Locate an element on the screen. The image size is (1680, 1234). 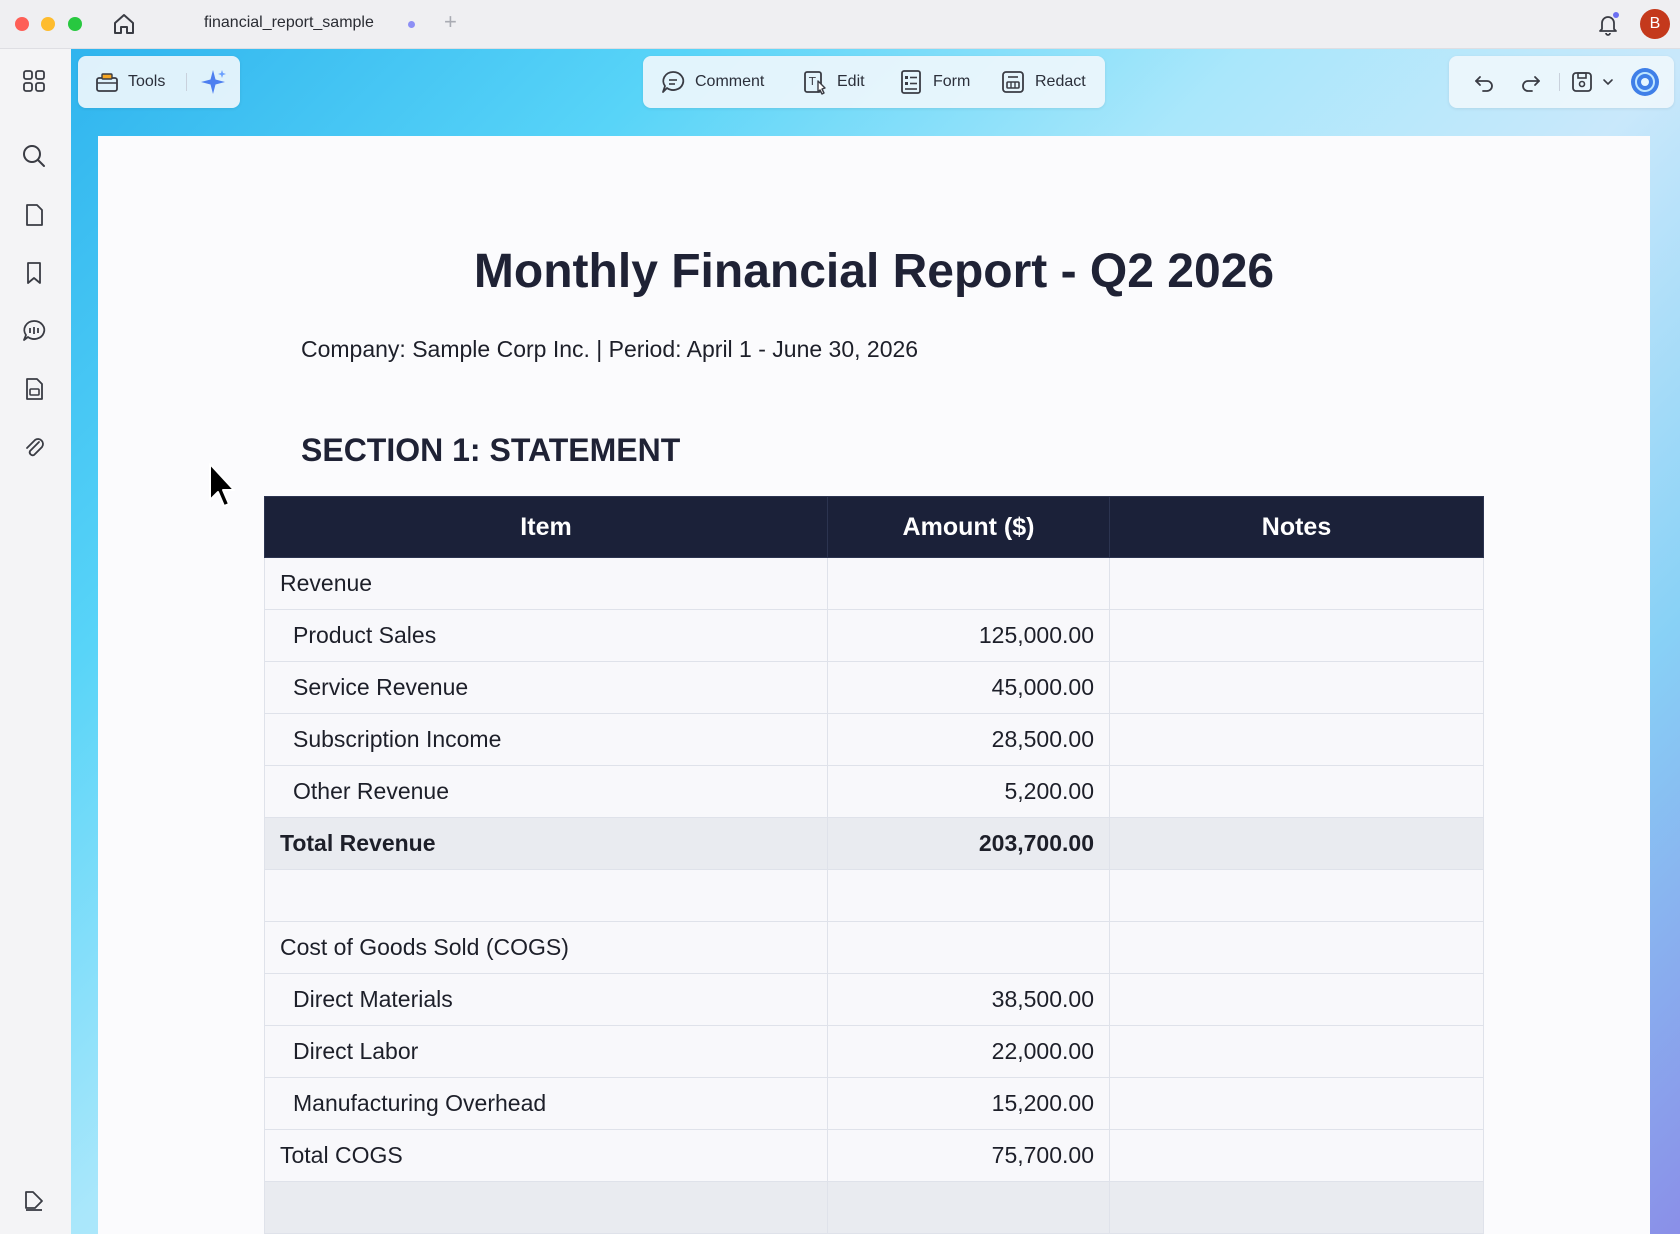
undo-icon is located at coordinates (1484, 84).